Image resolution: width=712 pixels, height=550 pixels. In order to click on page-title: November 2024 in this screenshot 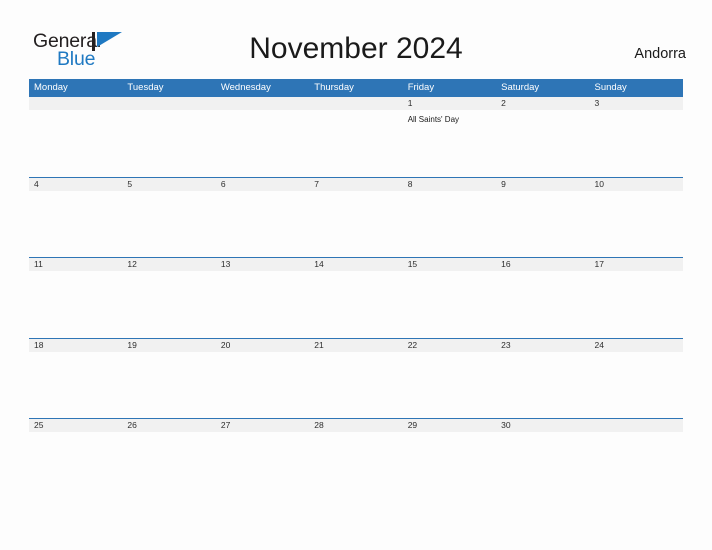, I will do `click(356, 48)`.